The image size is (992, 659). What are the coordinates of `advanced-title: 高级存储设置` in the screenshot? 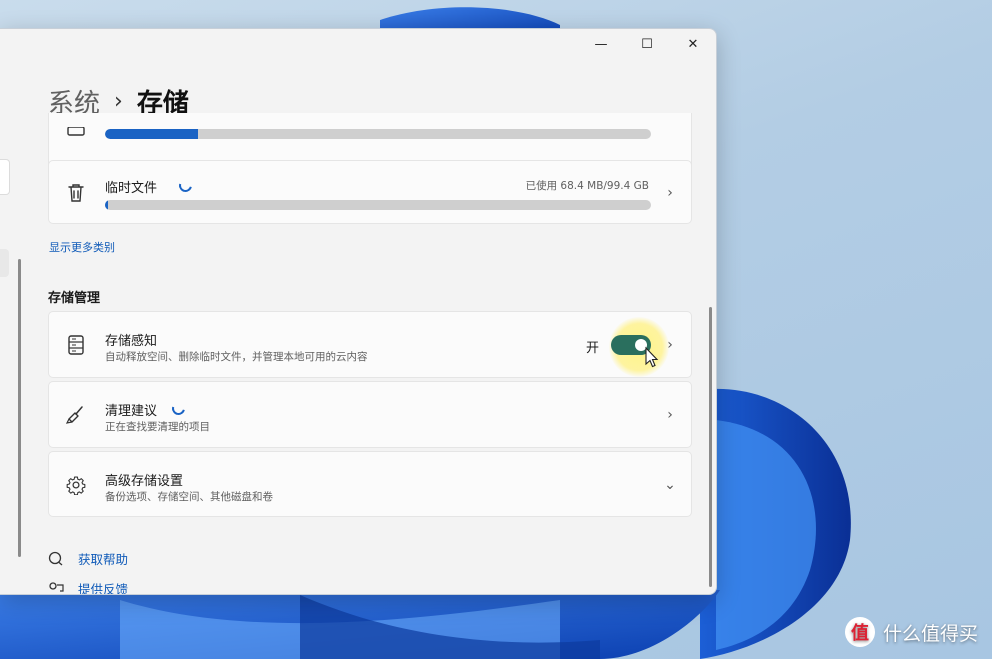 It's located at (144, 481).